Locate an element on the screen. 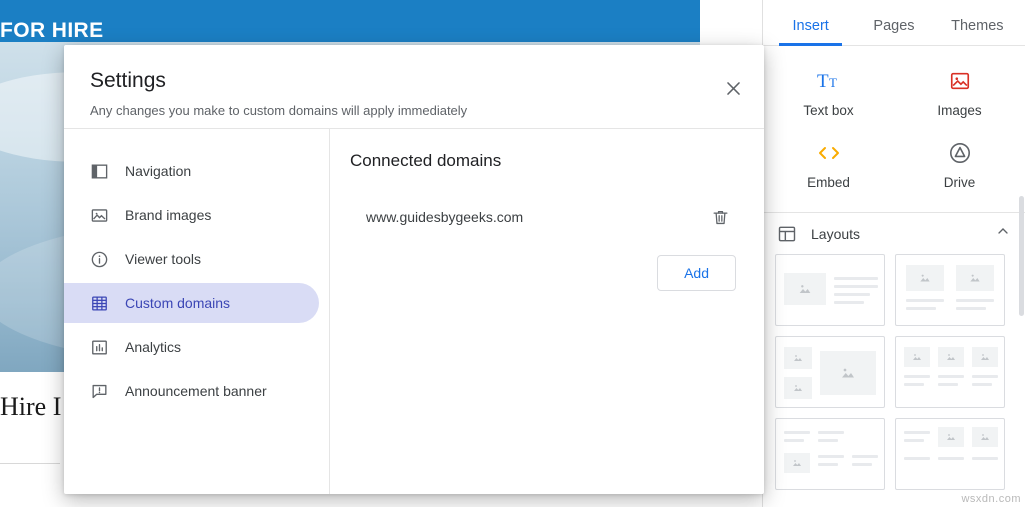 The height and width of the screenshot is (507, 1025). site-body-heading: Hire I is located at coordinates (31, 406).